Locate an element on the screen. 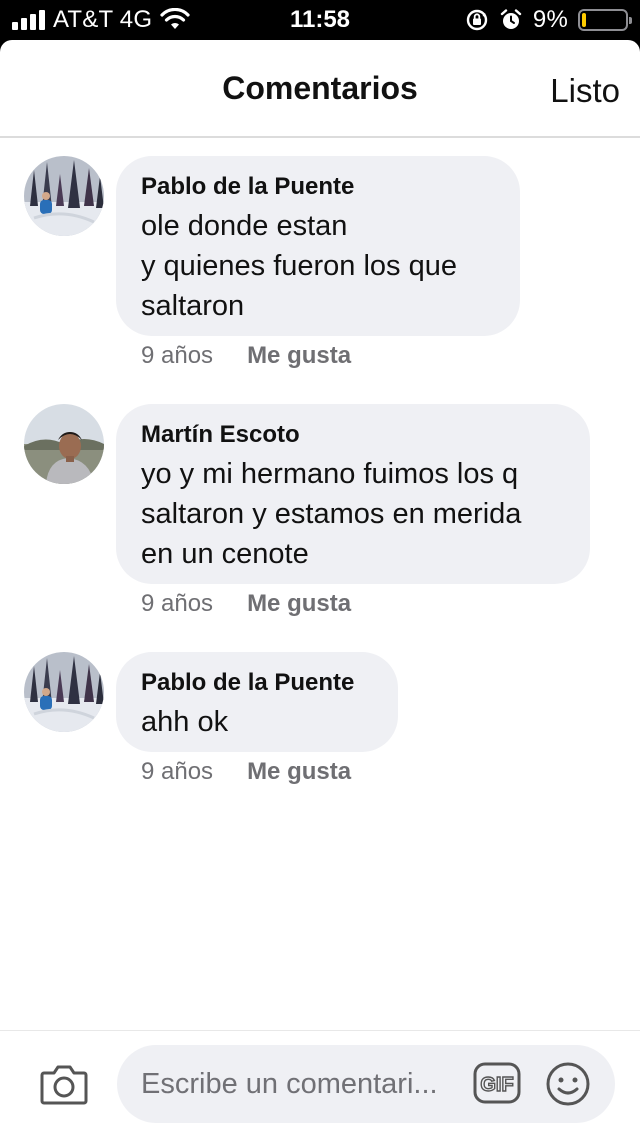 This screenshot has width=640, height=1136. status-right: 9% is located at coordinates (548, 20).